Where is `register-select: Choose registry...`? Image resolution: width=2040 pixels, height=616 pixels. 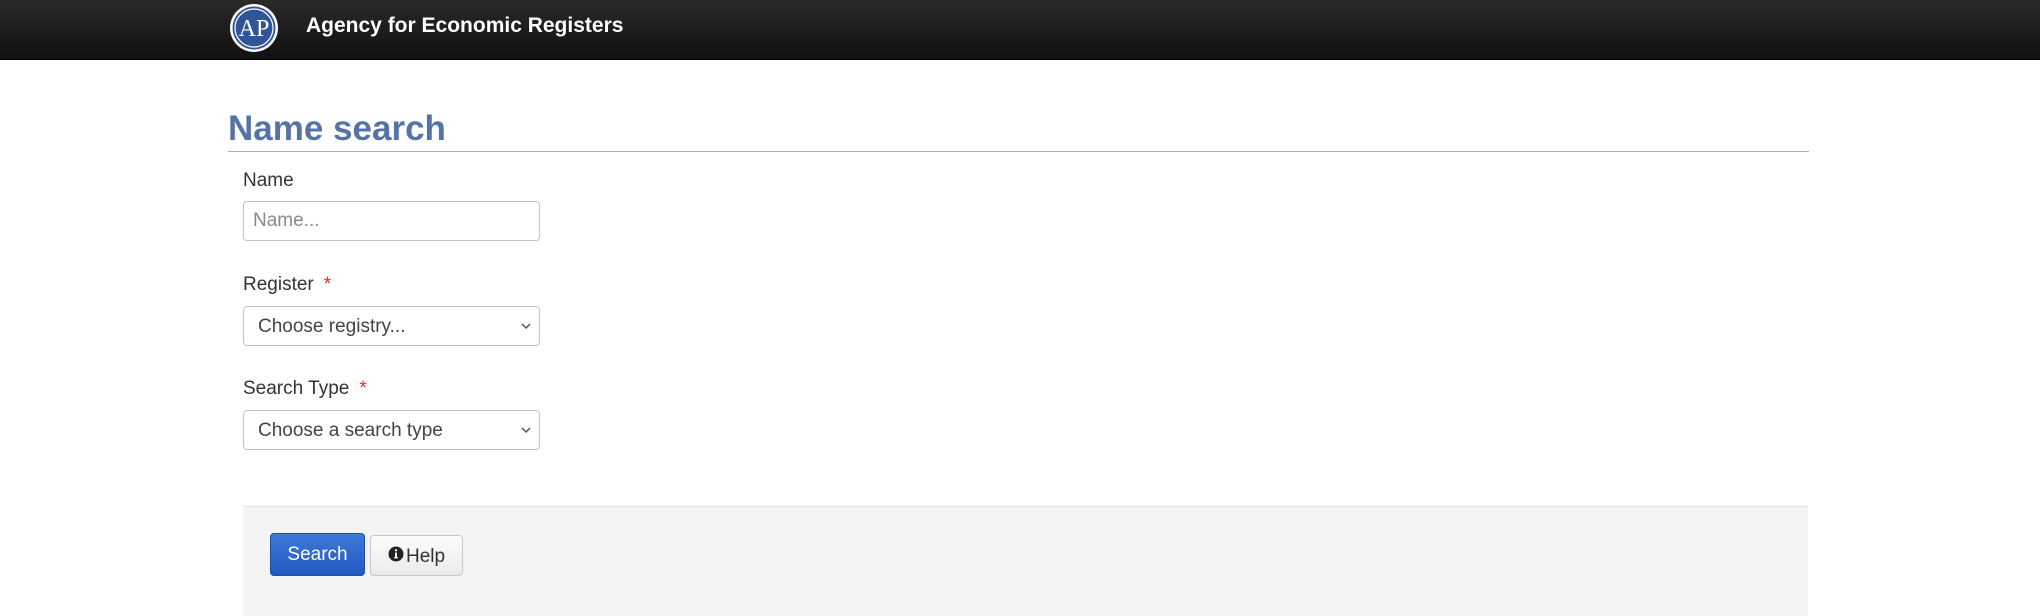
register-select: Choose registry... is located at coordinates (391, 326).